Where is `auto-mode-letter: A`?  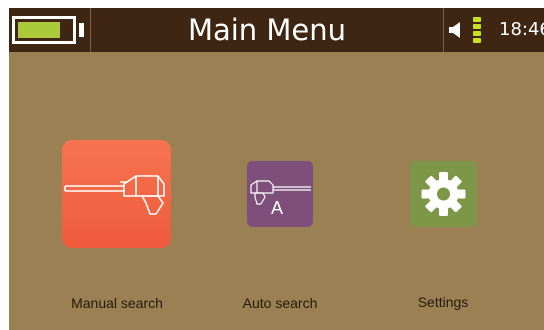
auto-mode-letter: A is located at coordinates (277, 208).